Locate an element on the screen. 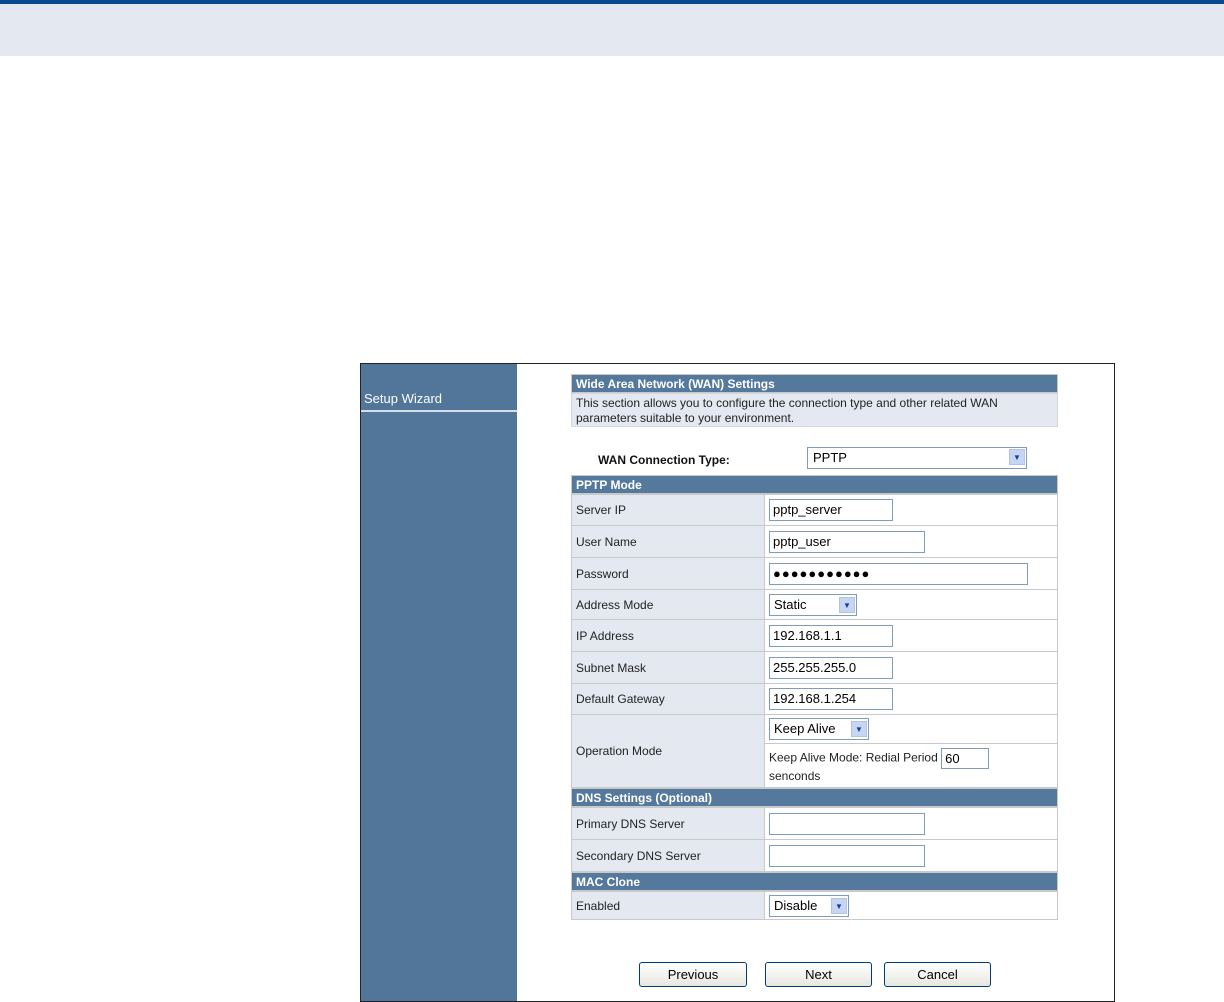  dns-settings-table: Primary DNS Server Secondary DNS Server is located at coordinates (814, 839).